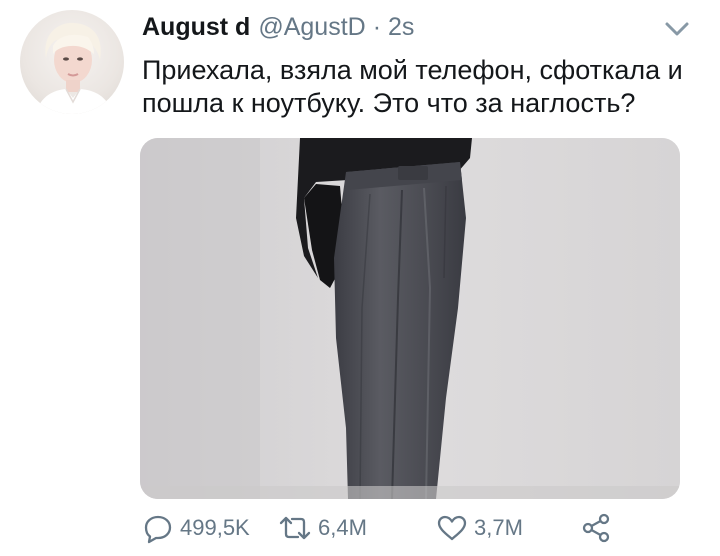  What do you see at coordinates (72, 62) in the screenshot?
I see `avatar` at bounding box center [72, 62].